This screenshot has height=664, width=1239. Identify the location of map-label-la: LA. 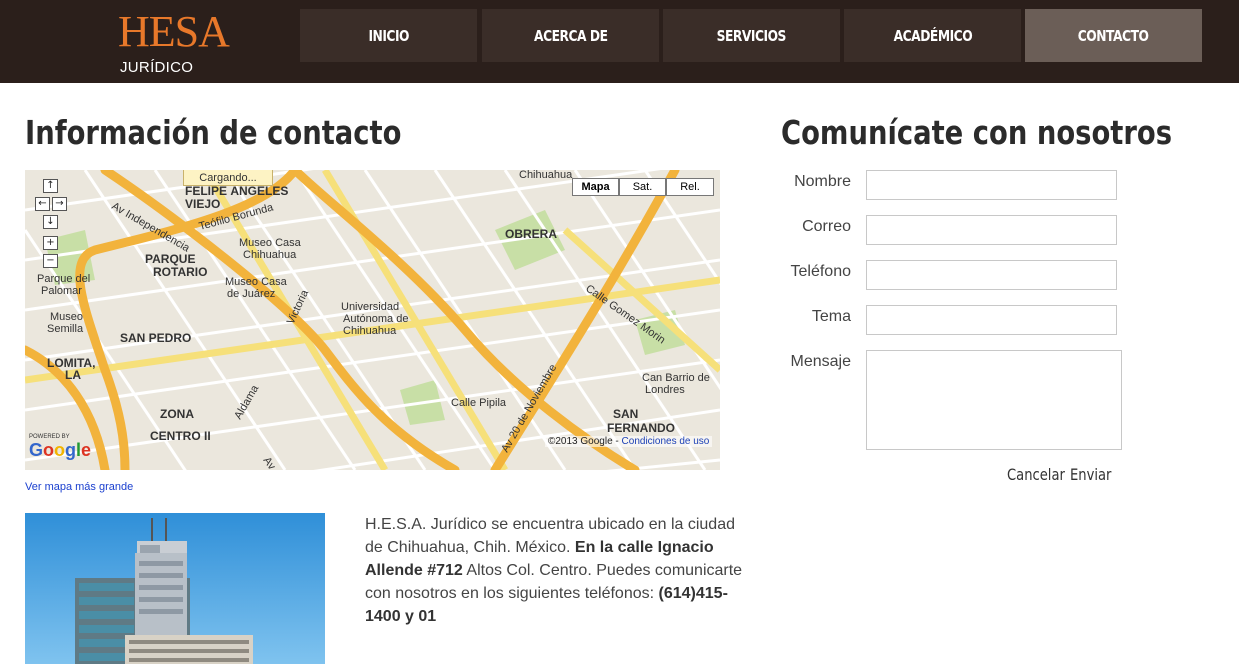
(73, 375).